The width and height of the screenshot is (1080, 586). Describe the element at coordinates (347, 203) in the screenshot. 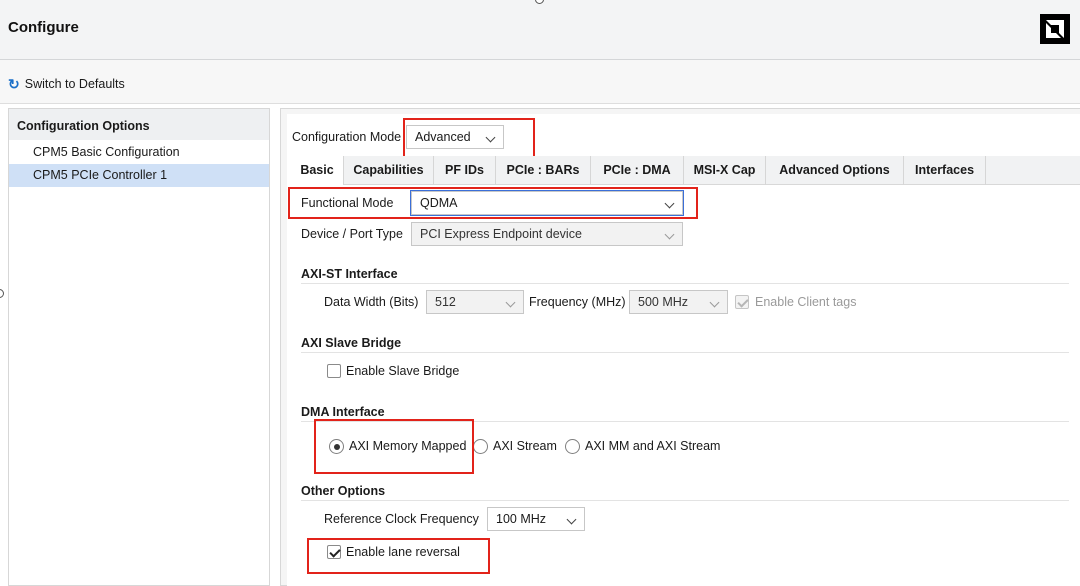

I see `functional-mode-label: Functional Mode` at that location.